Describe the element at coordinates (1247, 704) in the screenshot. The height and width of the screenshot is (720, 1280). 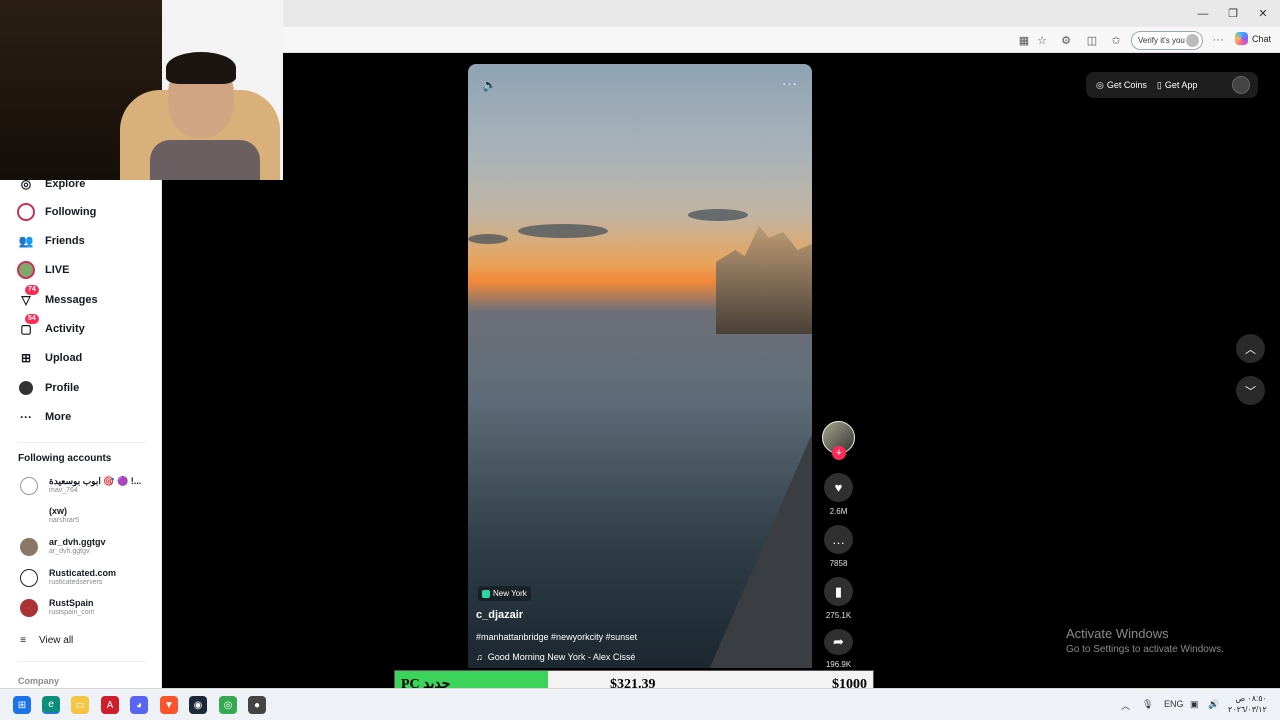
I see `taskbar-clock: ٠٨:٥٠ ص ٢٠٢٦/٠٣/١٢` at that location.